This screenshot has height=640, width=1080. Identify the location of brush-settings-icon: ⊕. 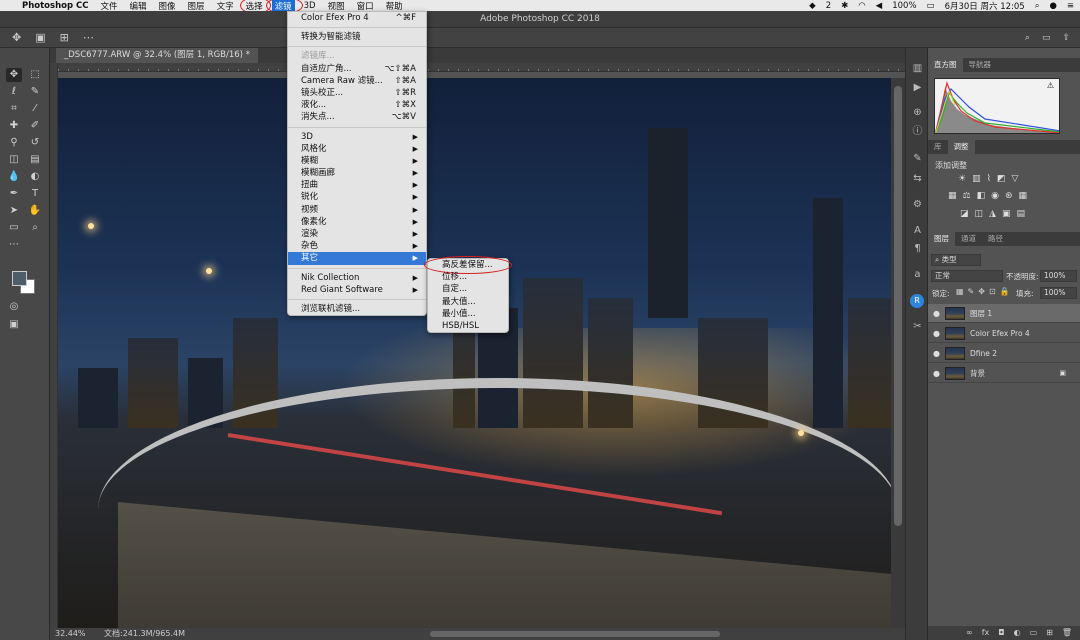
(917, 112).